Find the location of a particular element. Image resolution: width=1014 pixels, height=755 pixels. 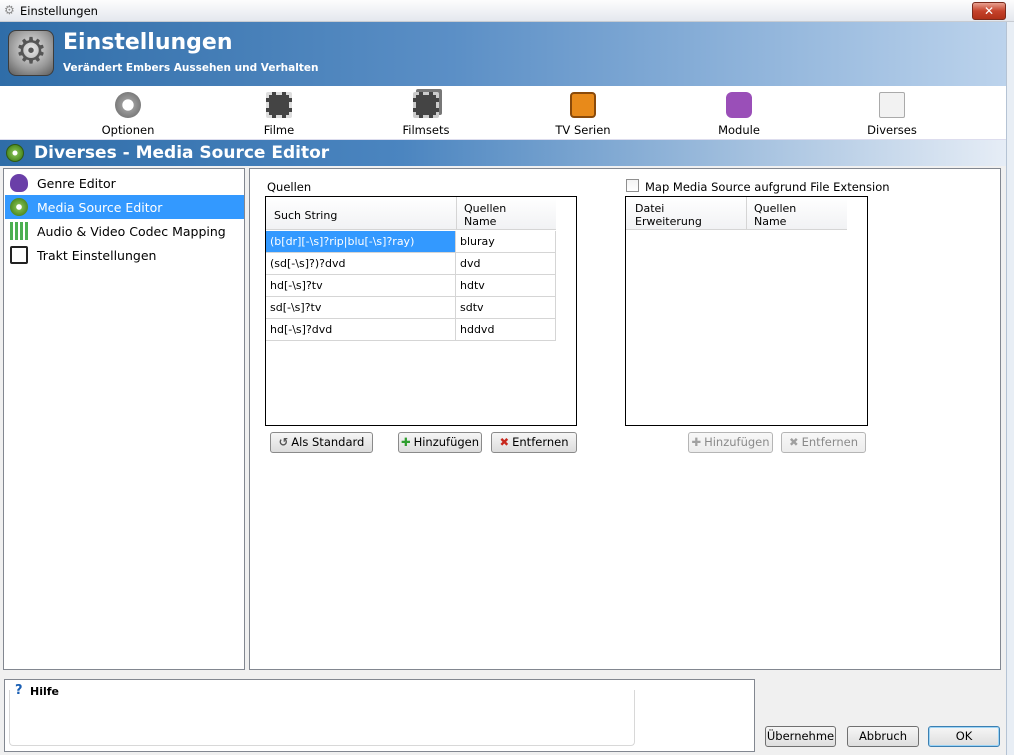

title-bar: ⚙ Einstellungen ✕ is located at coordinates (507, 11).